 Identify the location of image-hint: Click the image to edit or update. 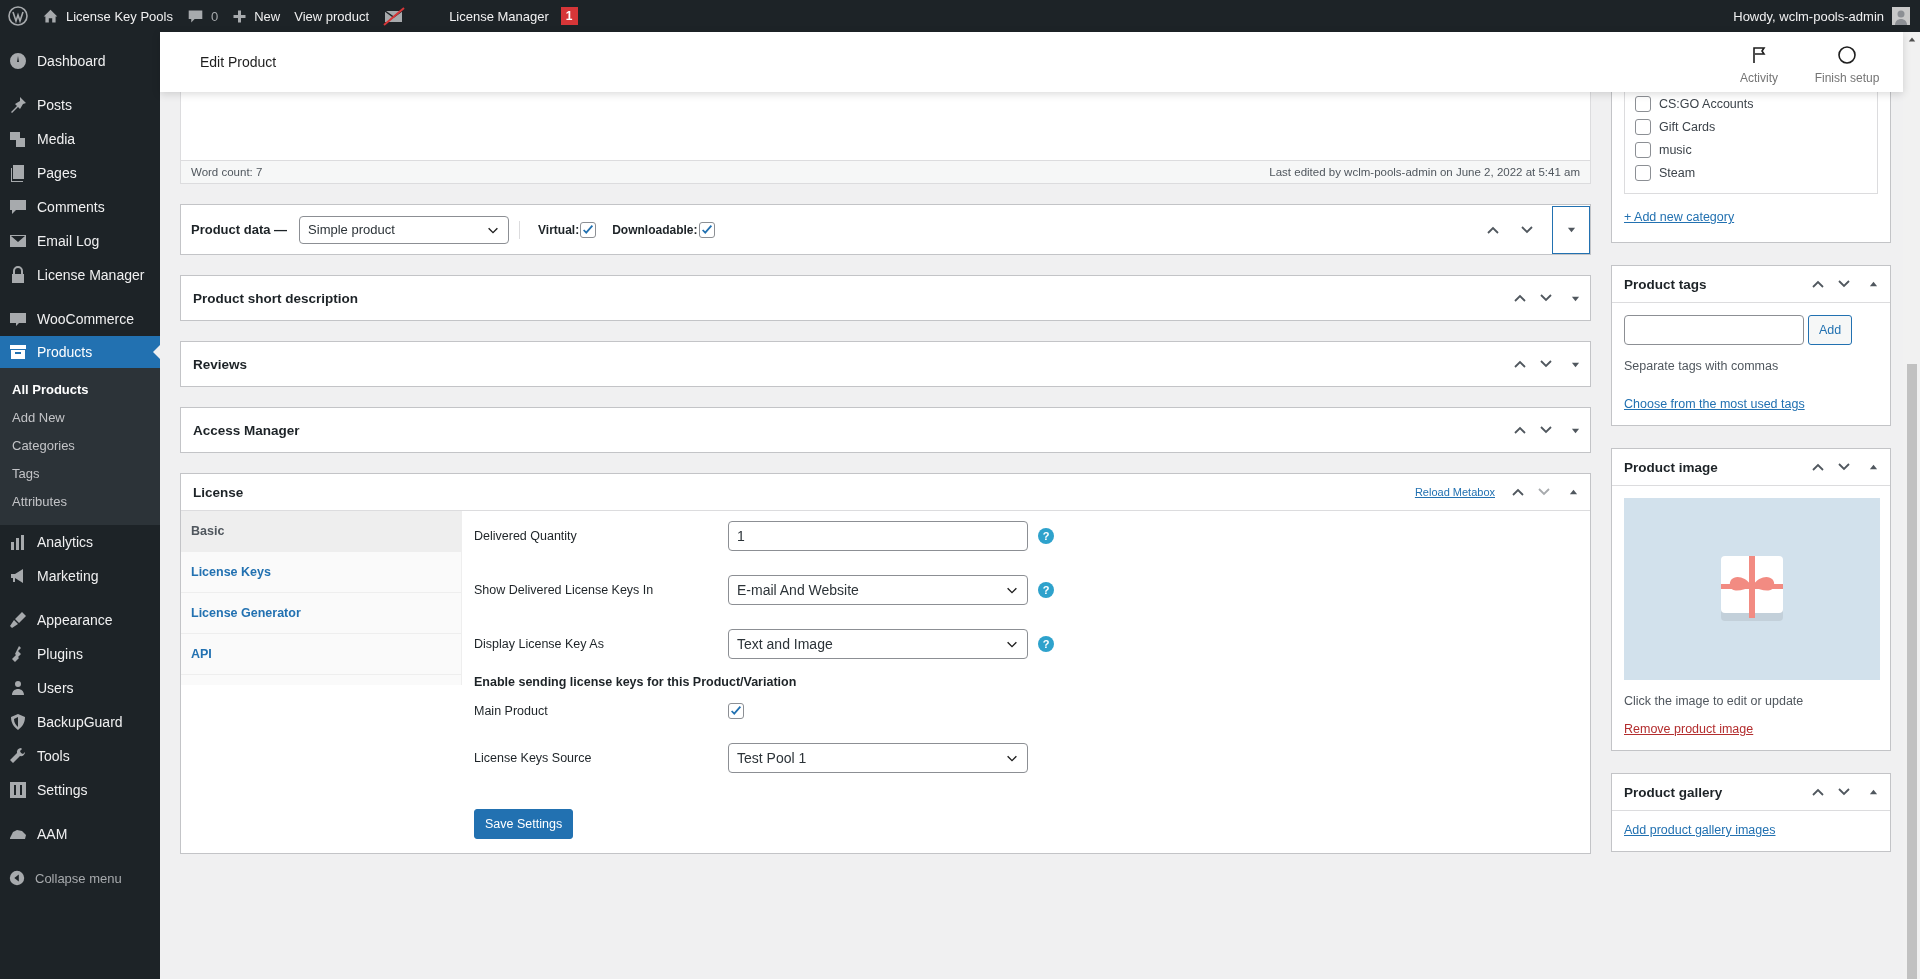
(1714, 701).